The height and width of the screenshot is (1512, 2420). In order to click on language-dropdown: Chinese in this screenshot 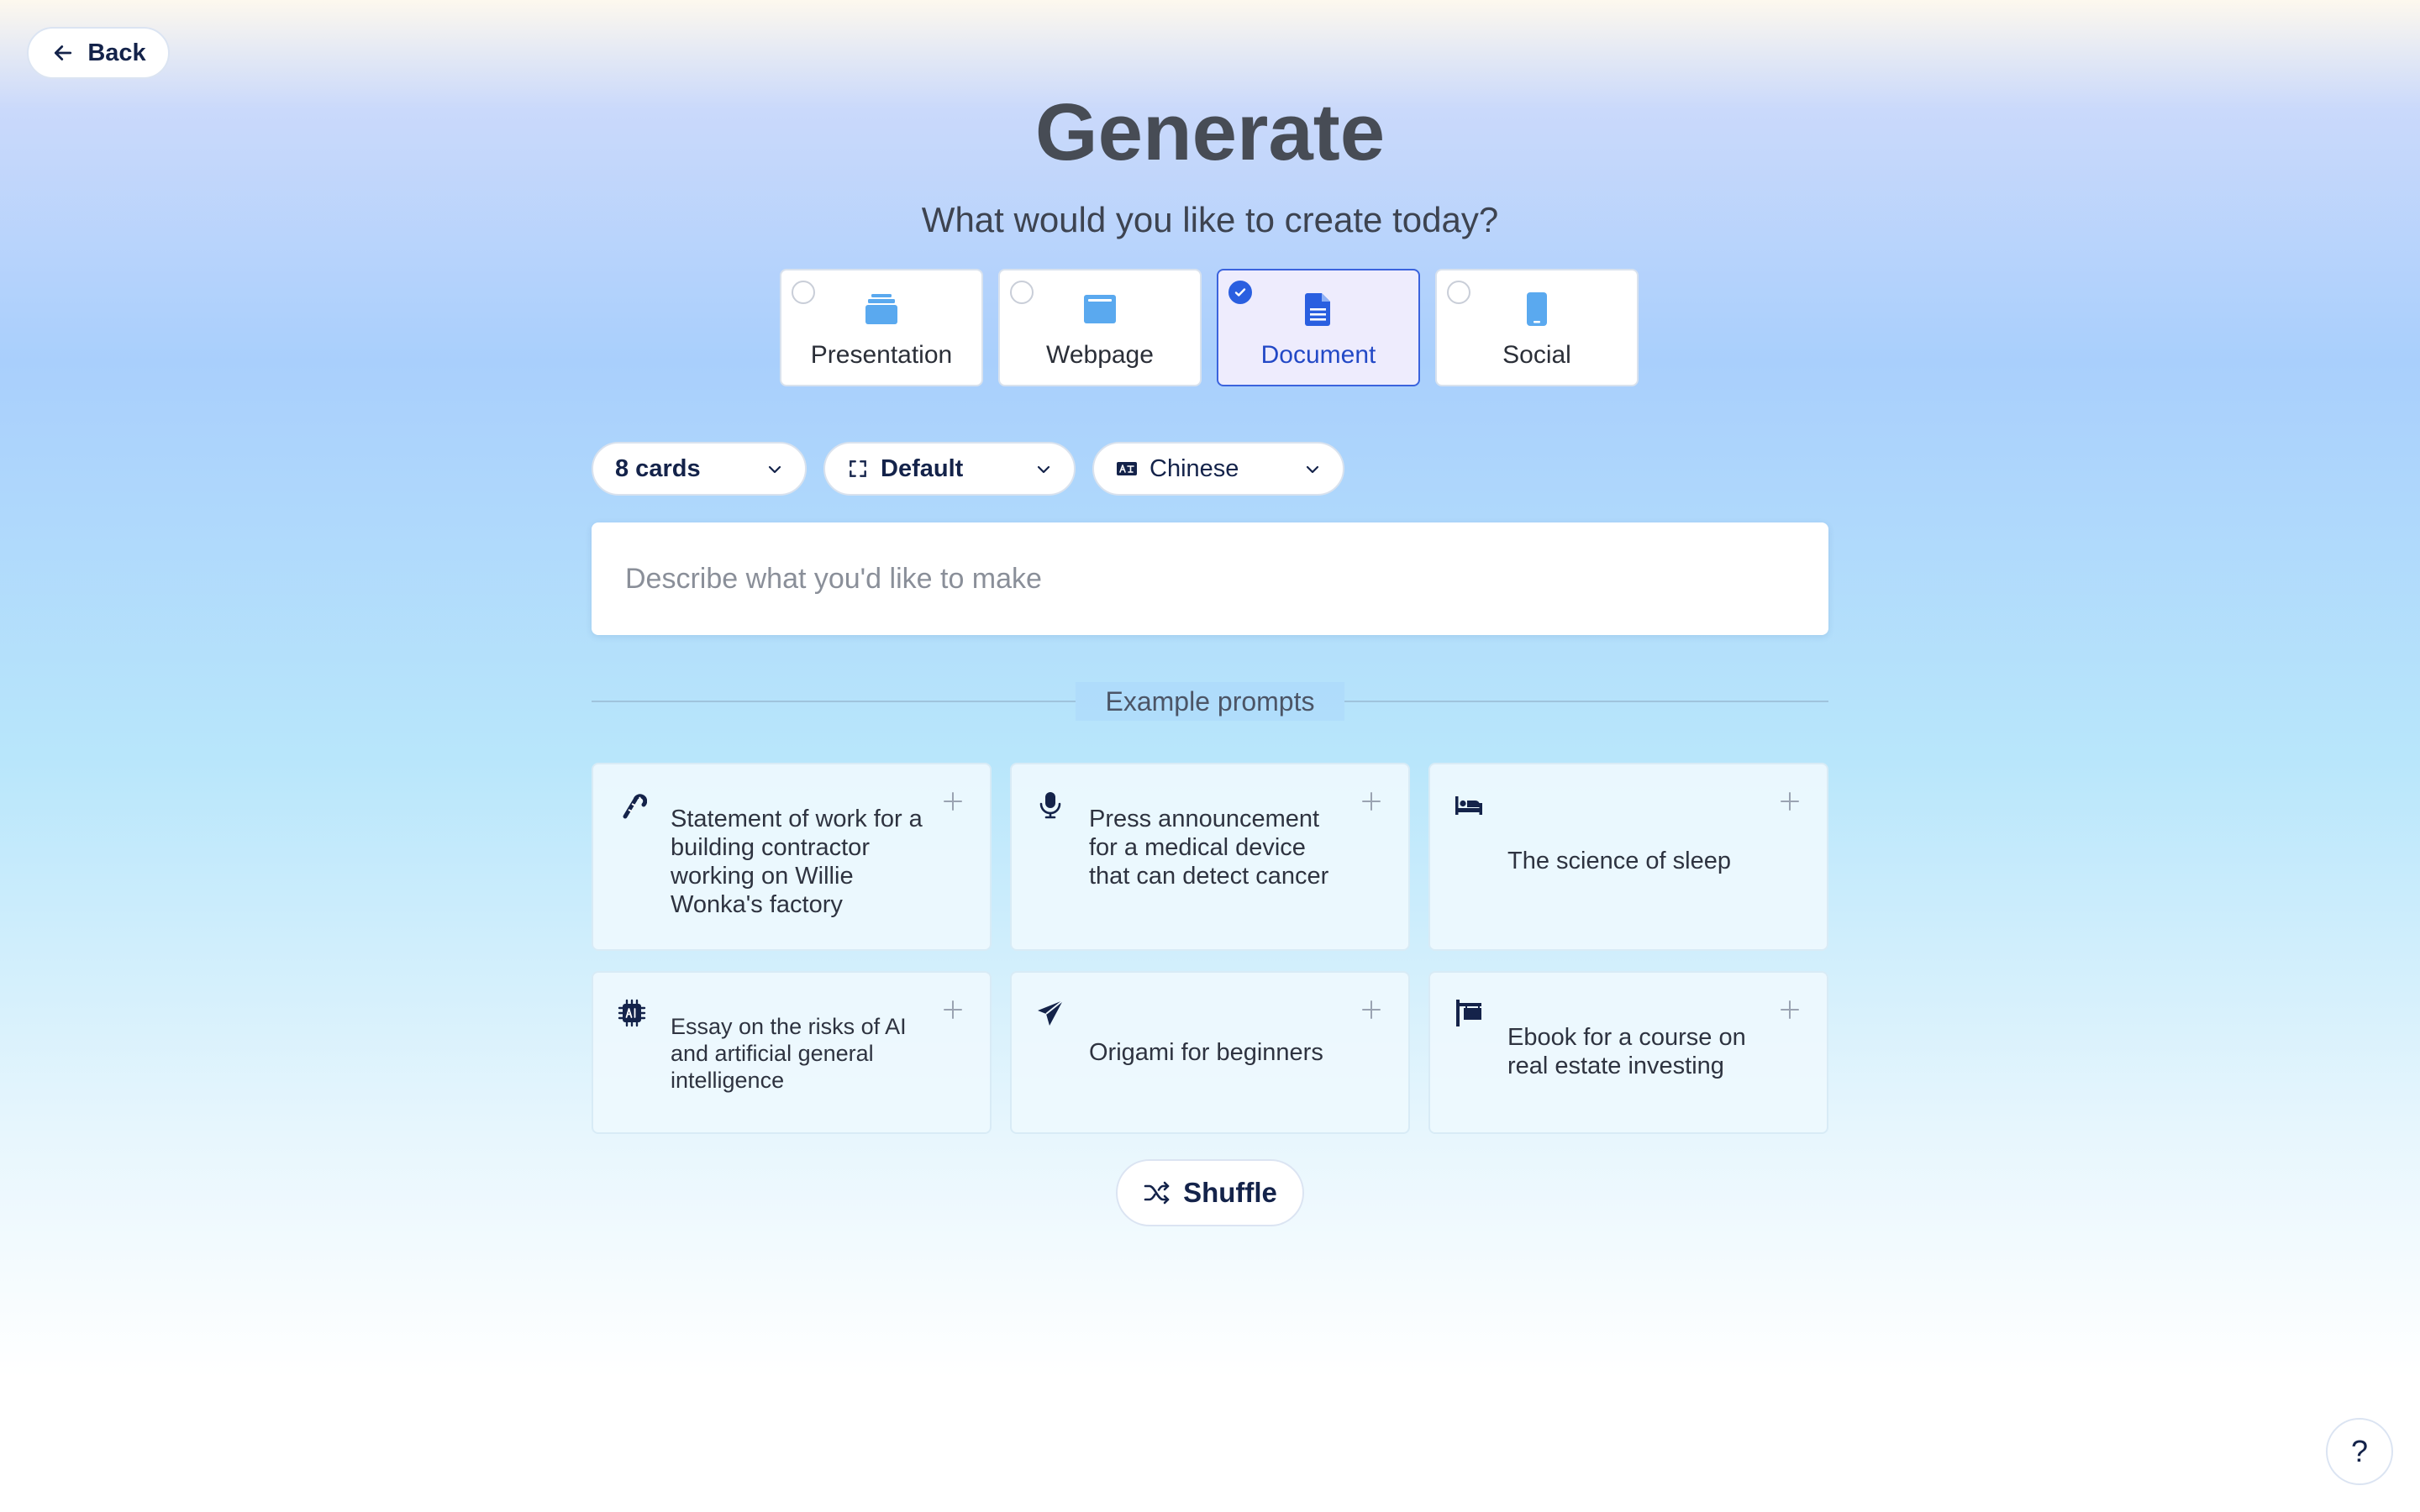, I will do `click(1218, 469)`.